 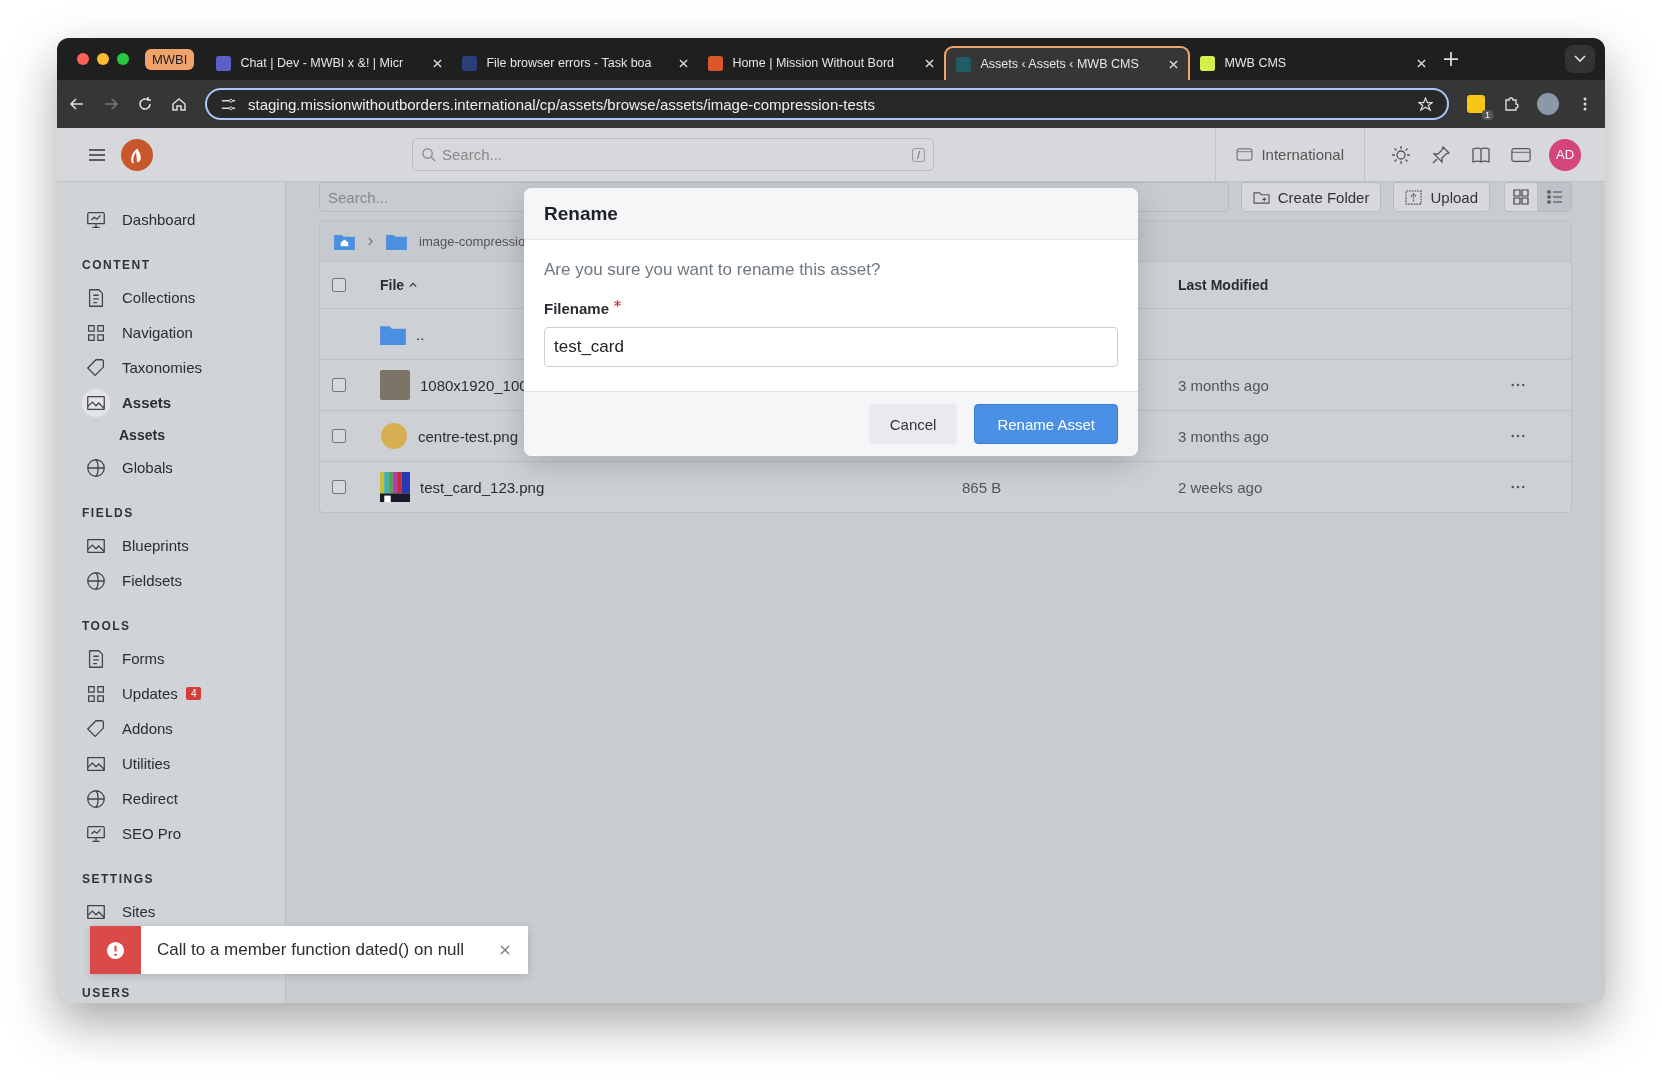 I want to click on sidebar-item: Navigation, so click(x=183, y=332).